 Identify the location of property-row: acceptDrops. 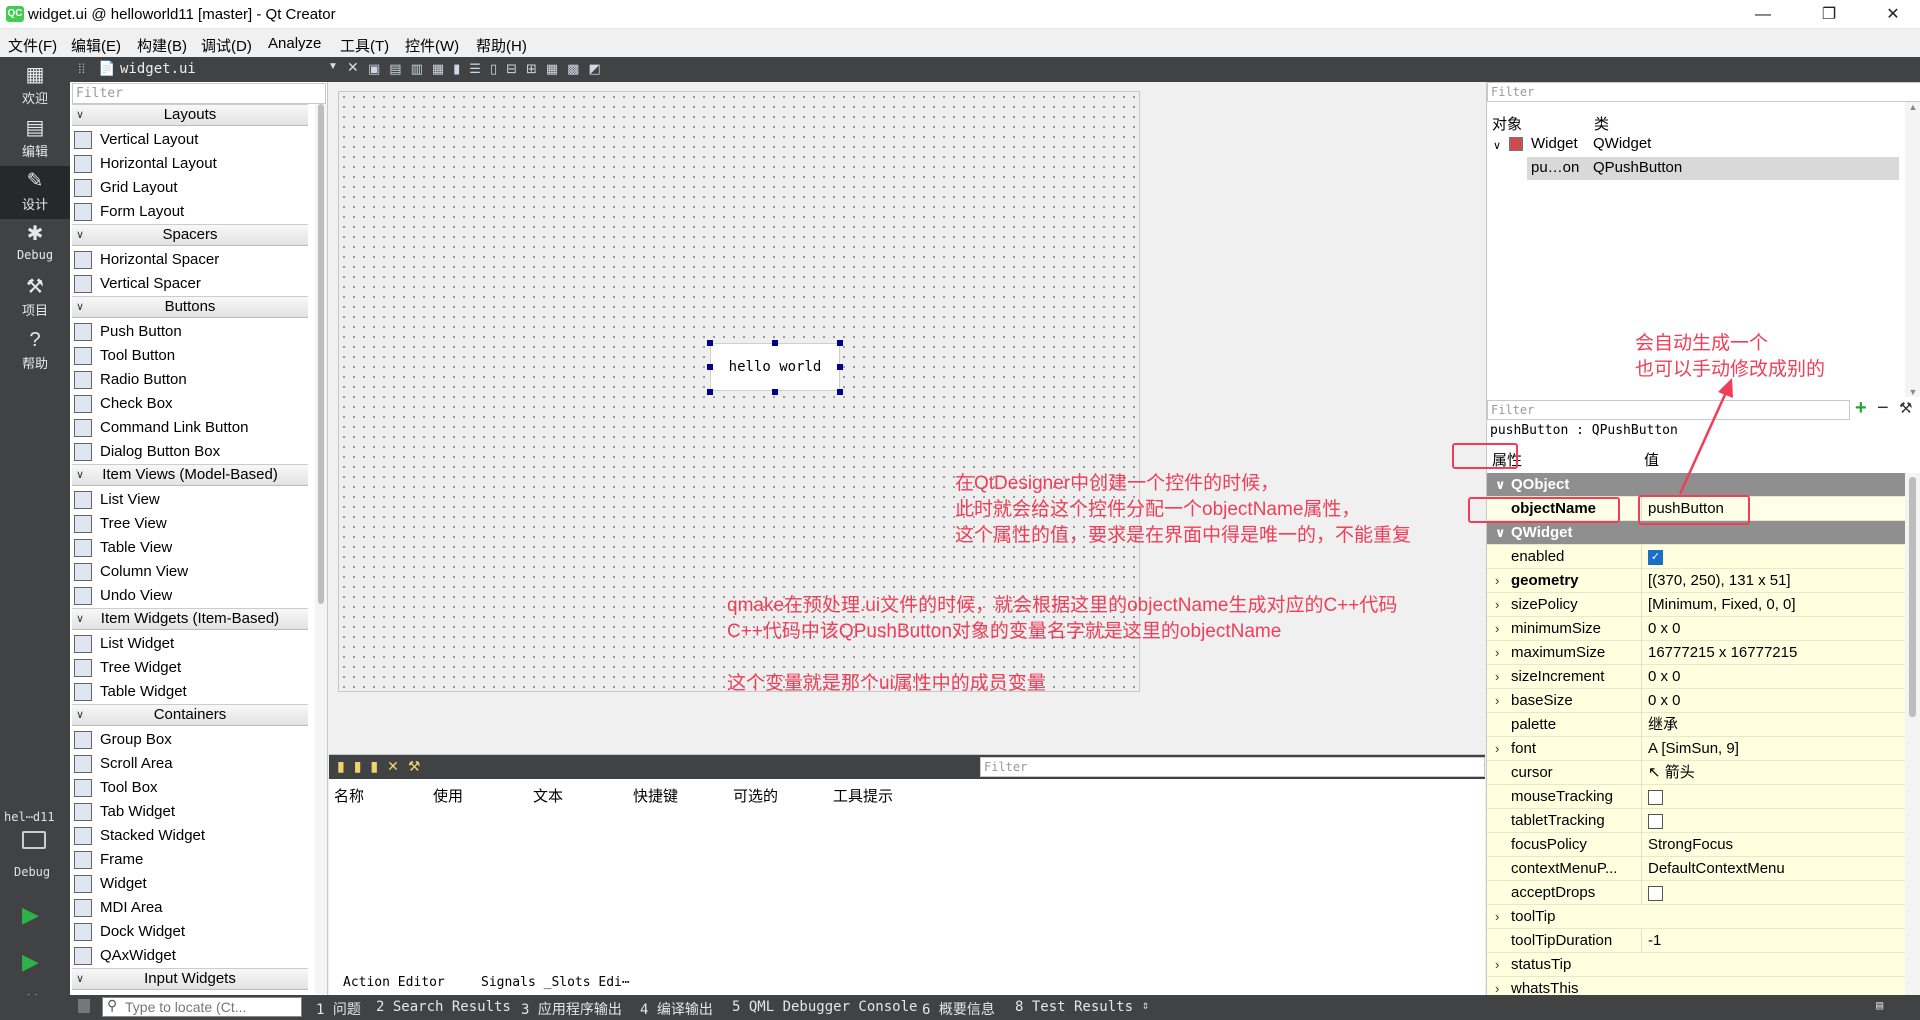
(1696, 893).